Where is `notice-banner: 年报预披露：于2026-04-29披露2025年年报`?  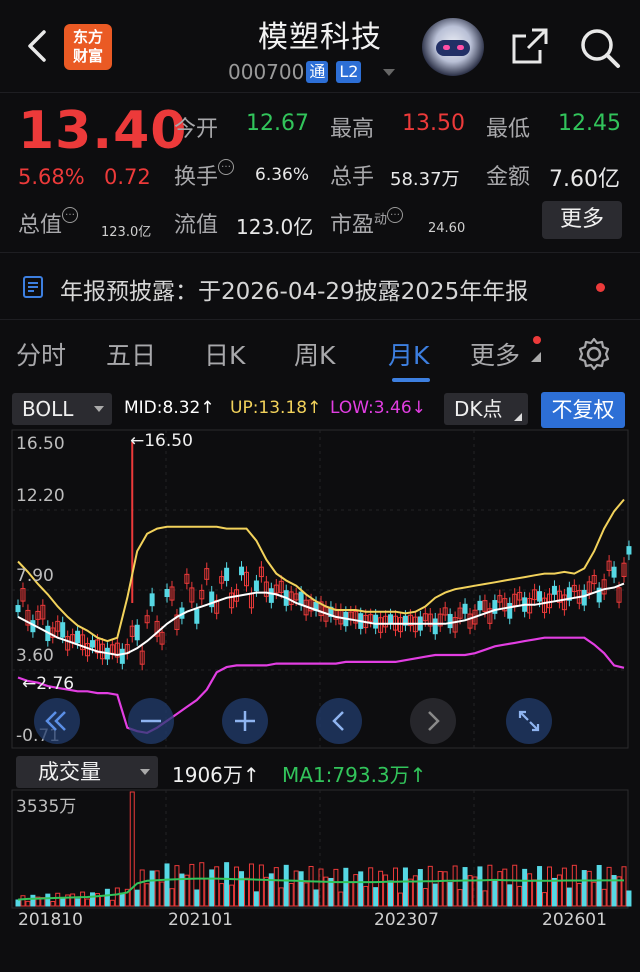
notice-banner: 年报预披露：于2026-04-29披露2025年年报 is located at coordinates (320, 286).